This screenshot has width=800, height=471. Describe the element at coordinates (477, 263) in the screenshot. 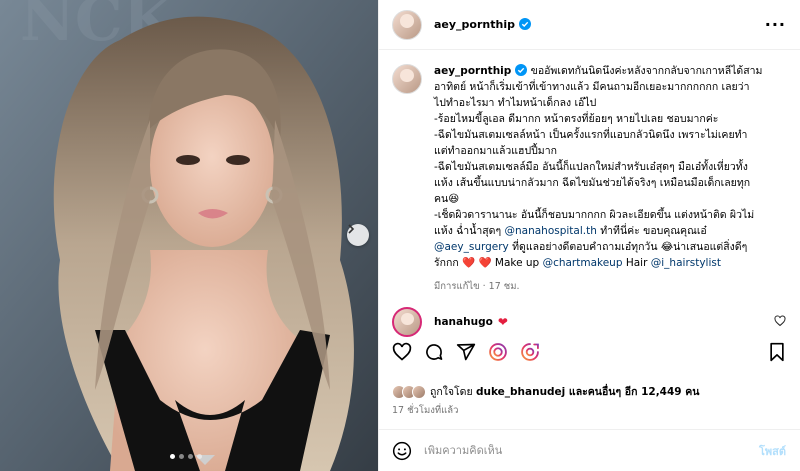

I see `hearts-emoji: ❤️ ❤️` at that location.